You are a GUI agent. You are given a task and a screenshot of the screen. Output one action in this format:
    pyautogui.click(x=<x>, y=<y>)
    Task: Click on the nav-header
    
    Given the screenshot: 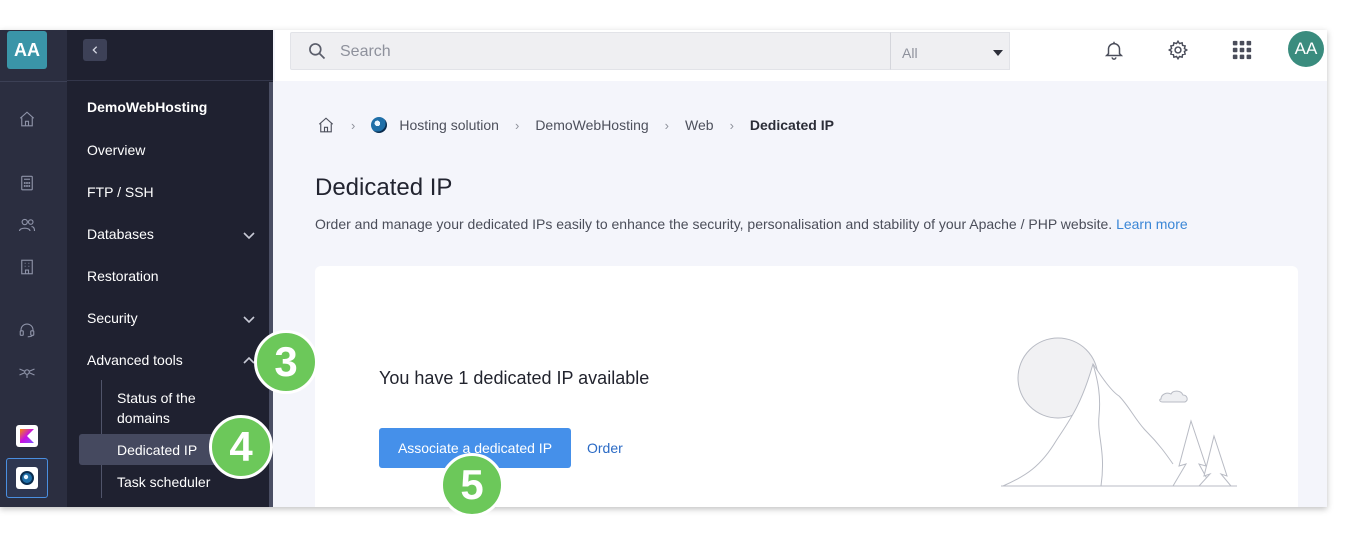 What is the action you would take?
    pyautogui.click(x=170, y=55)
    